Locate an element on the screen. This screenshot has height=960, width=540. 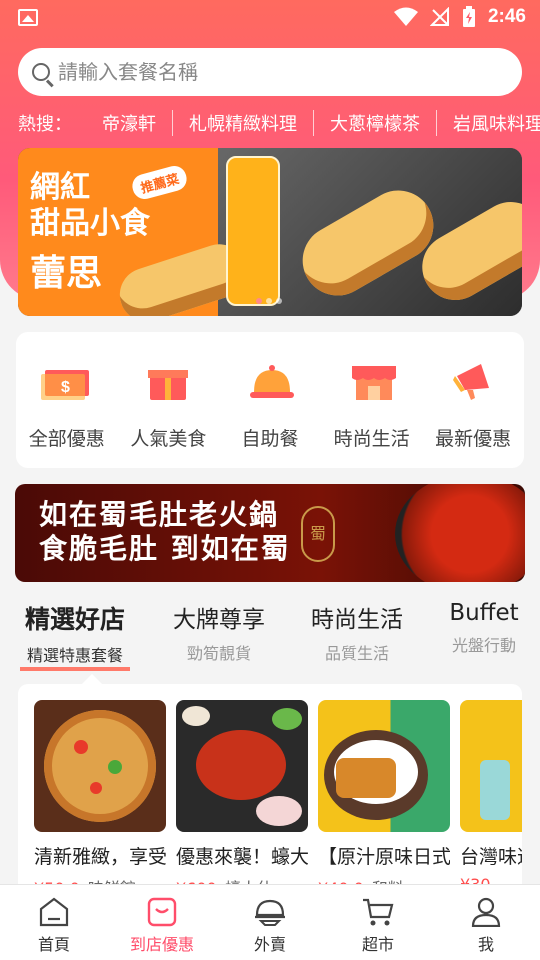
status-bar: 2:46 is located at coordinates (270, 18).